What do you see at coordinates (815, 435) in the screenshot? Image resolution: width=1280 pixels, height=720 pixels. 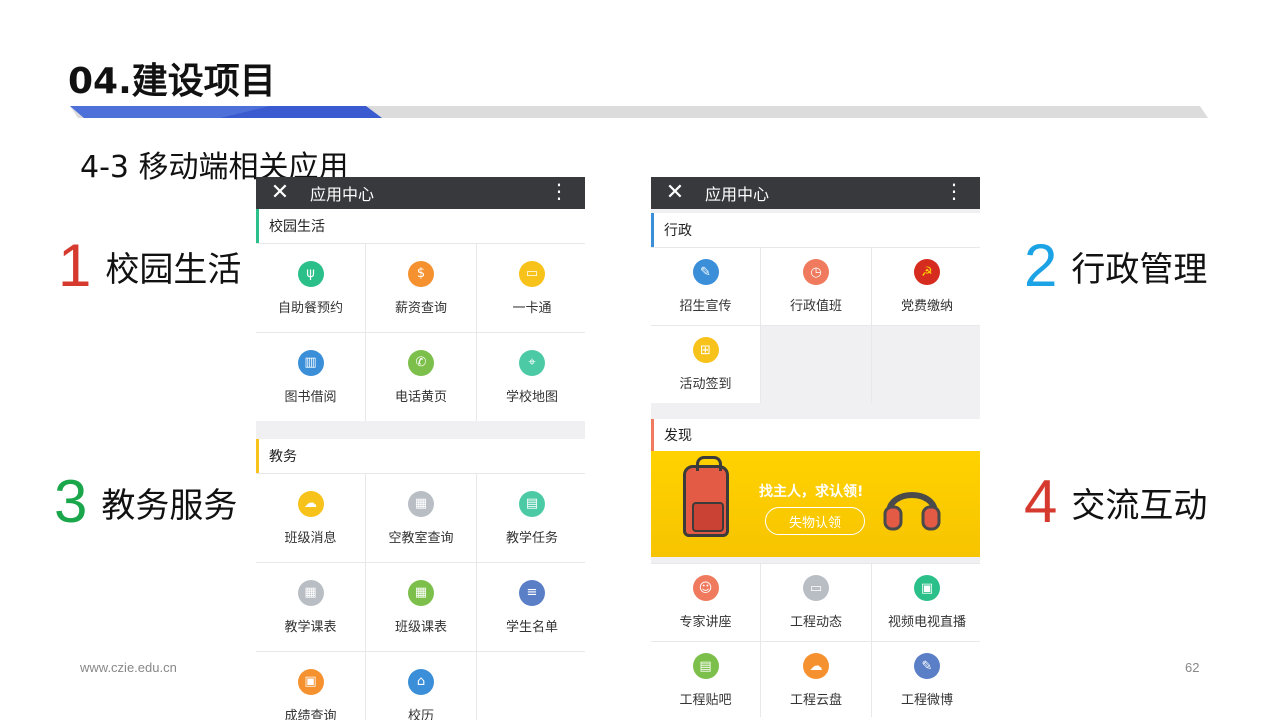 I see `section-discover-header: 发现` at bounding box center [815, 435].